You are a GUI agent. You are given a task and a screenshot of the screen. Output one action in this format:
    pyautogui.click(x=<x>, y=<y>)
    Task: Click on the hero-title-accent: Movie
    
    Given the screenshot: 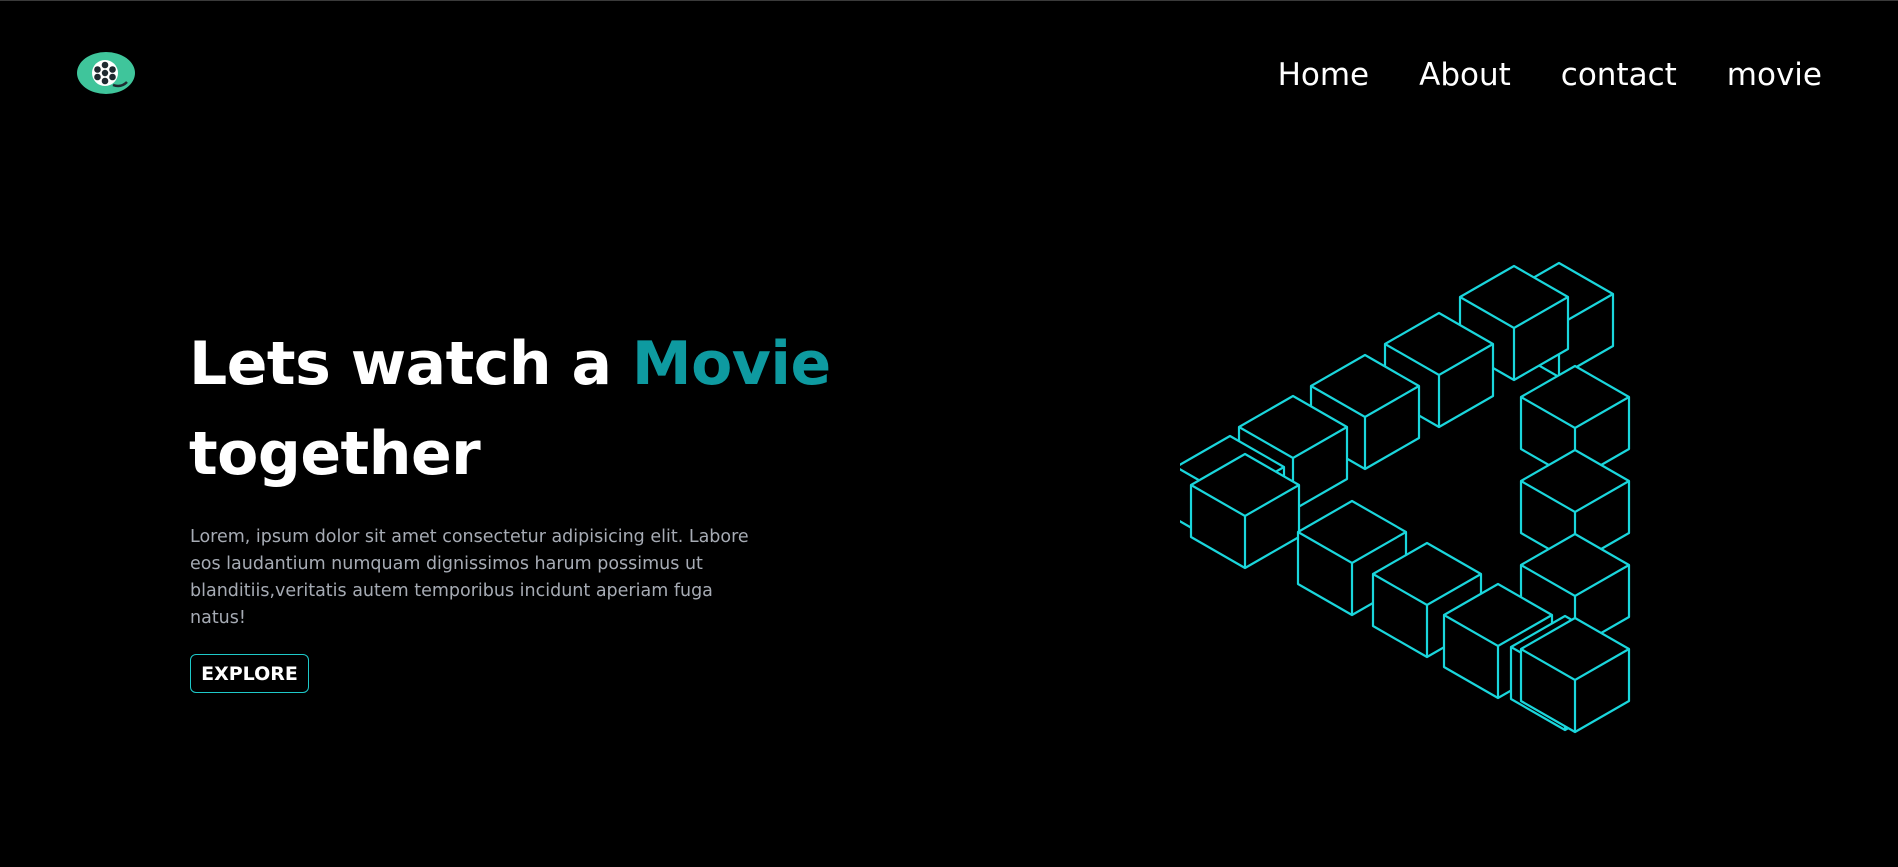 What is the action you would take?
    pyautogui.click(x=731, y=364)
    